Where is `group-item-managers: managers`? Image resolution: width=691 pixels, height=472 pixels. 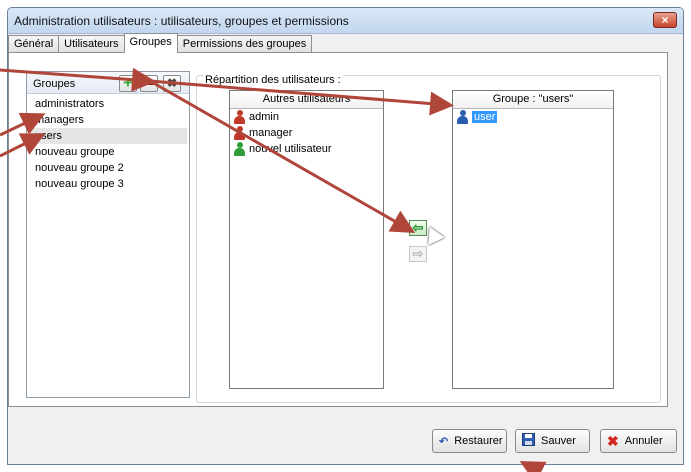 group-item-managers: managers is located at coordinates (108, 120).